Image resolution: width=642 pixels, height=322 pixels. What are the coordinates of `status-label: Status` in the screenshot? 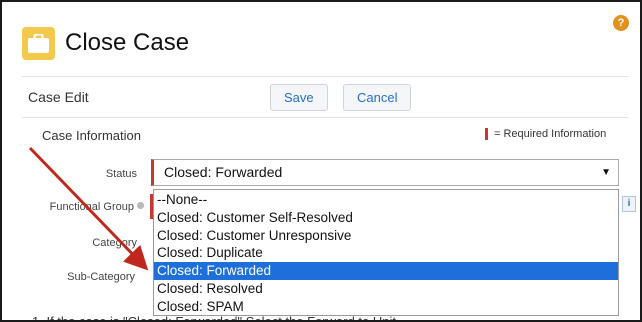 It's located at (121, 174).